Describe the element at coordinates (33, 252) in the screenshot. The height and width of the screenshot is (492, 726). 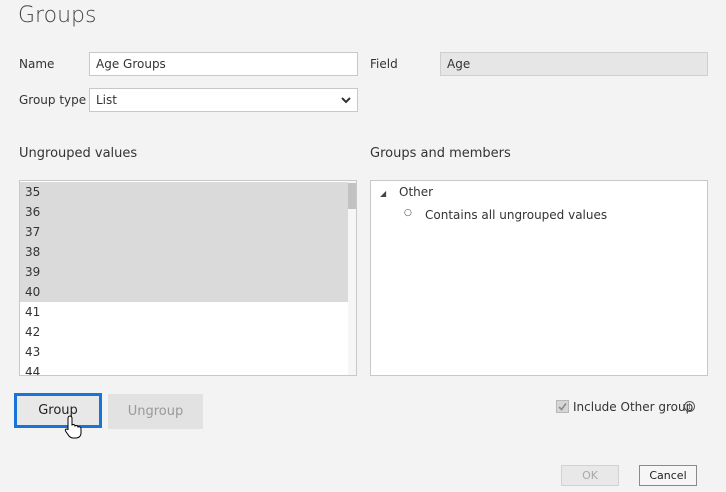
I see `list-item-label: 38` at that location.